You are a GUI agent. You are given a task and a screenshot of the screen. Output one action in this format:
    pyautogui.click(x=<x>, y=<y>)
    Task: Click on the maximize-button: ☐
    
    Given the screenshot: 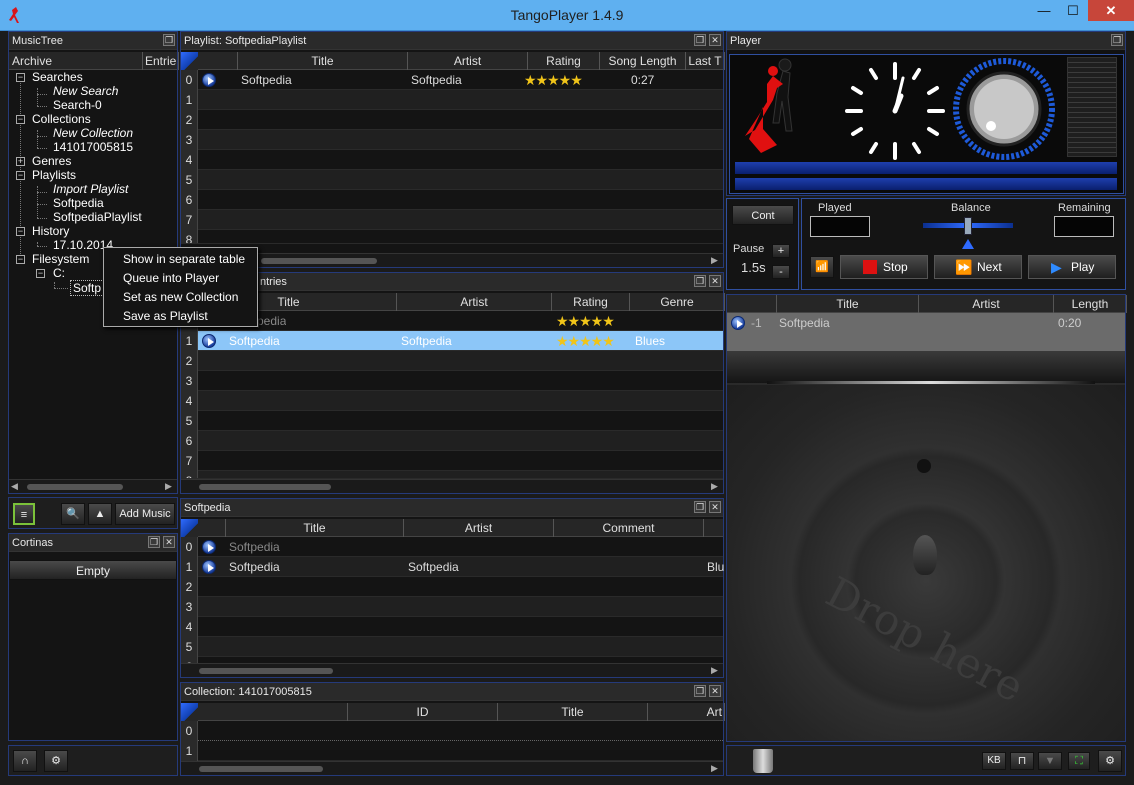 What is the action you would take?
    pyautogui.click(x=1073, y=10)
    